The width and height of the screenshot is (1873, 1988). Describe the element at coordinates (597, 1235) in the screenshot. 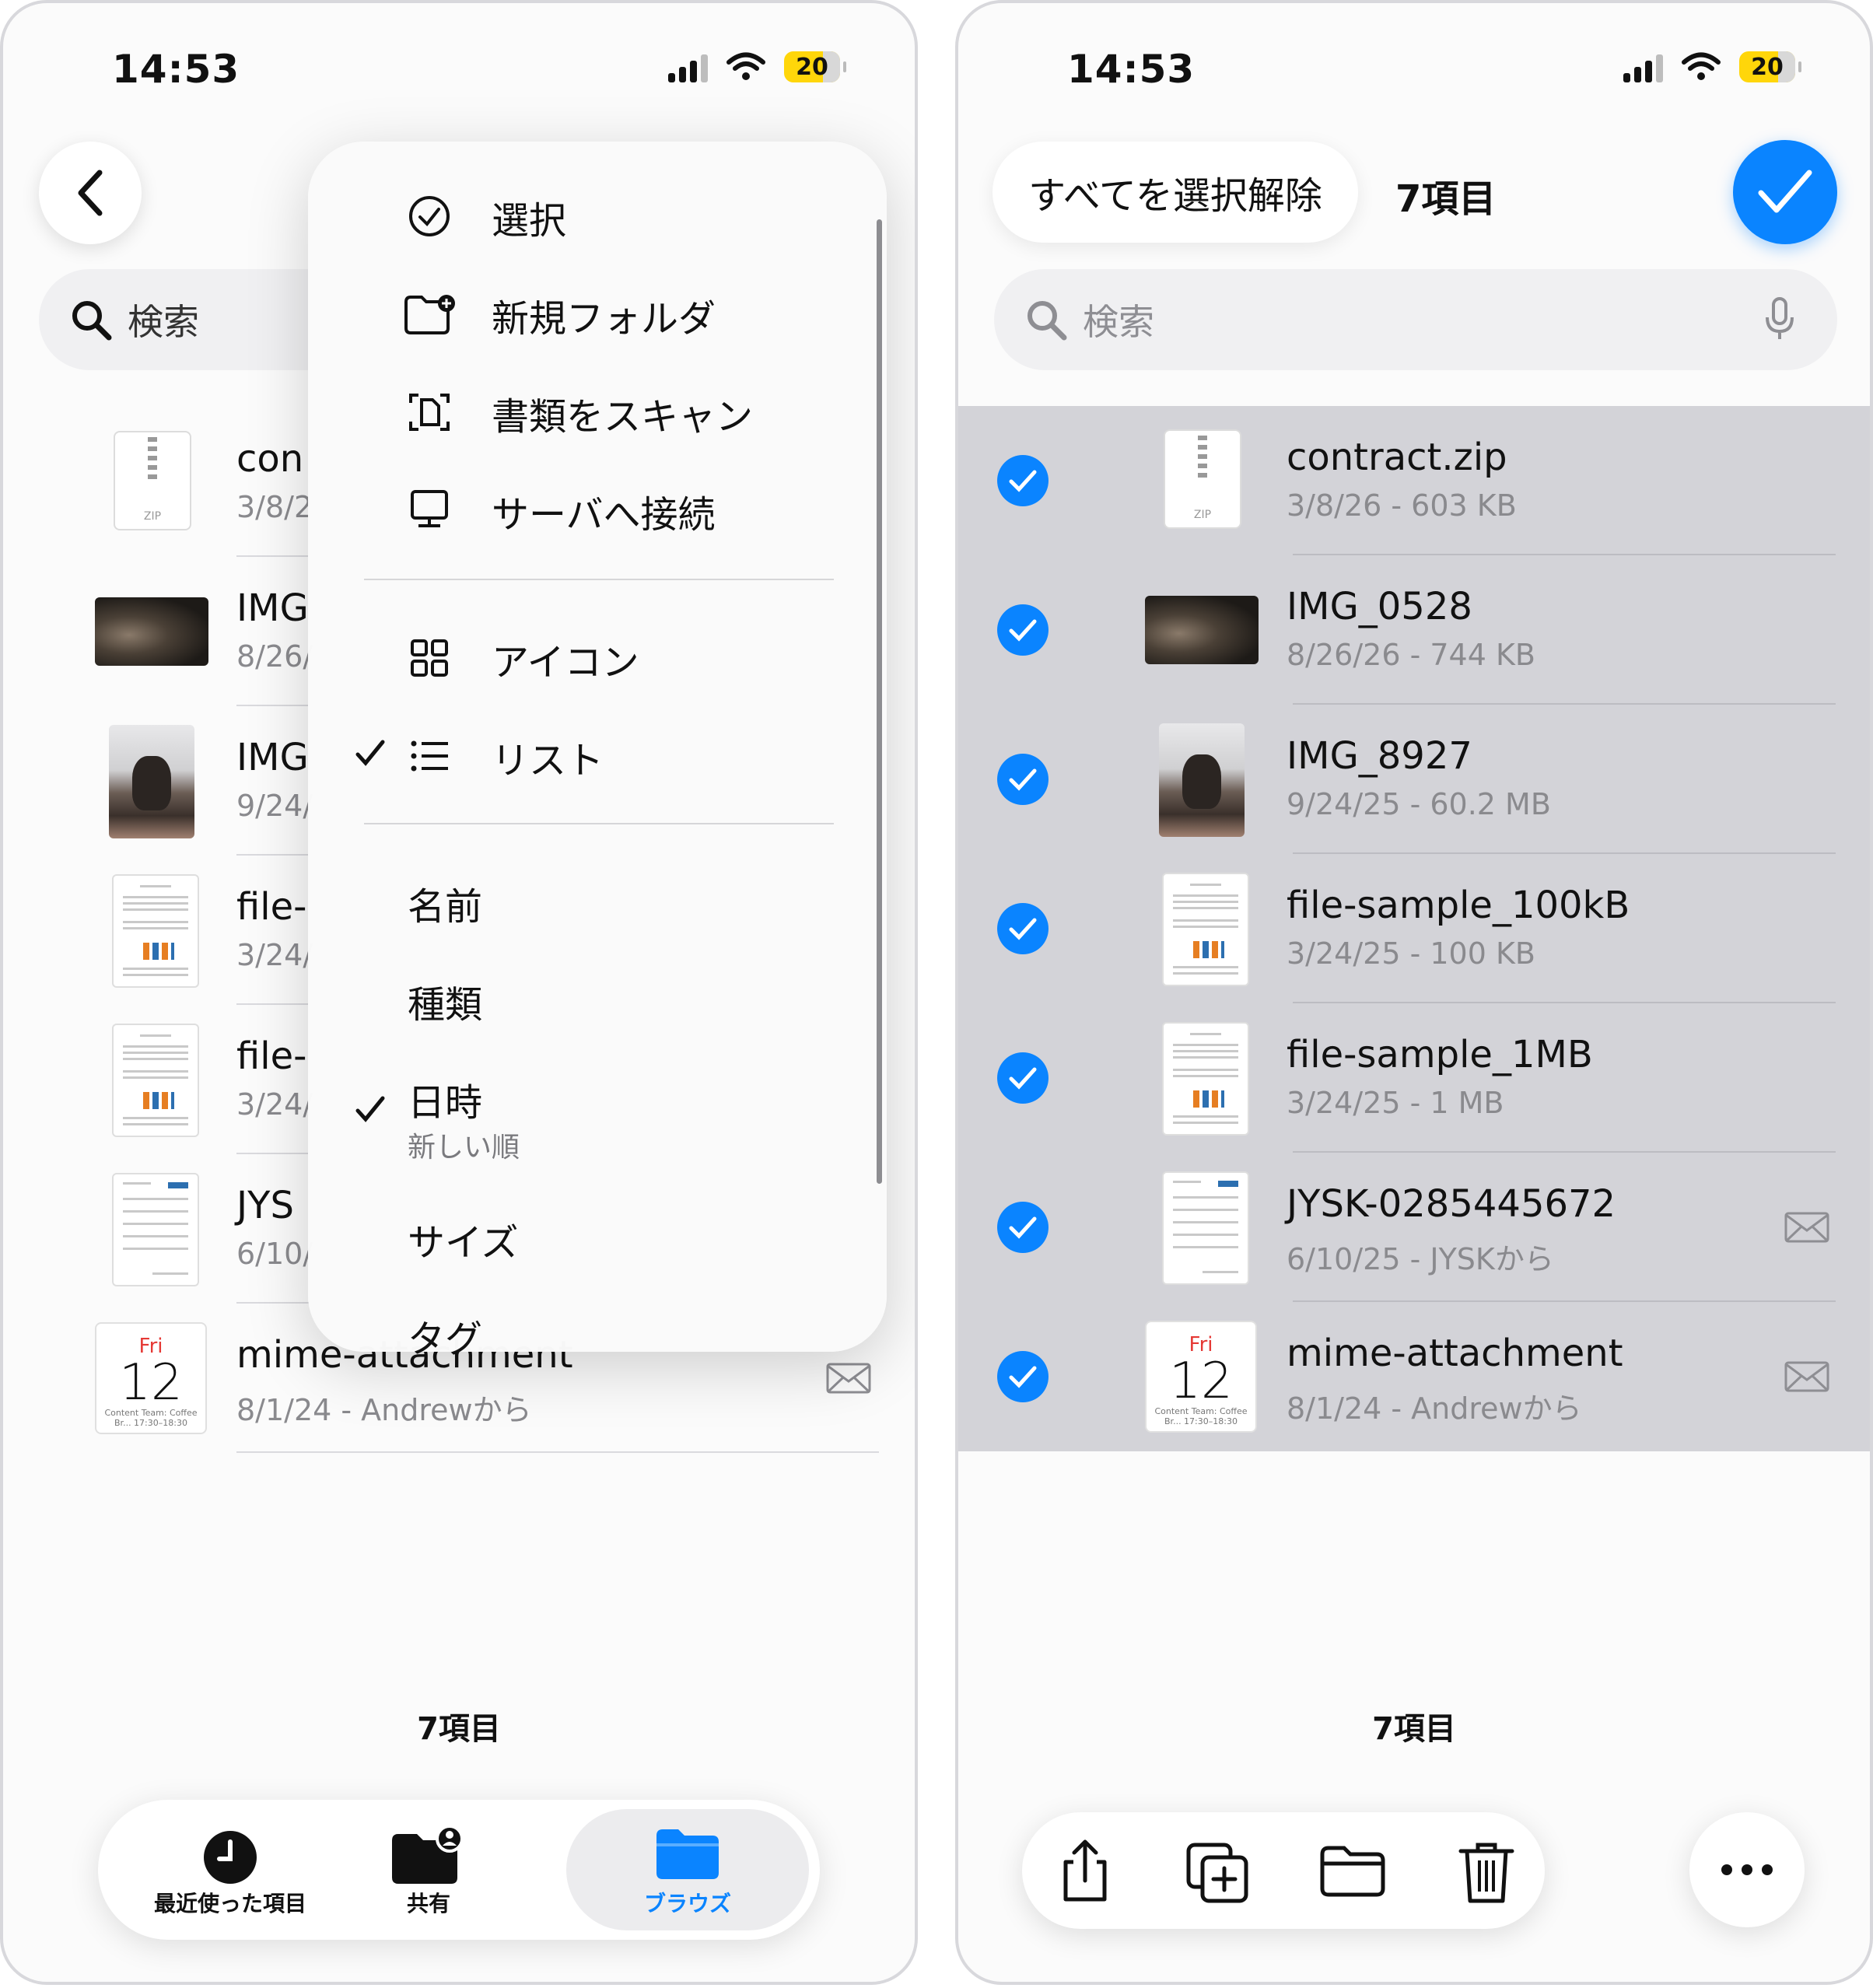

I see `menu-item-sort-size: サイズ` at that location.